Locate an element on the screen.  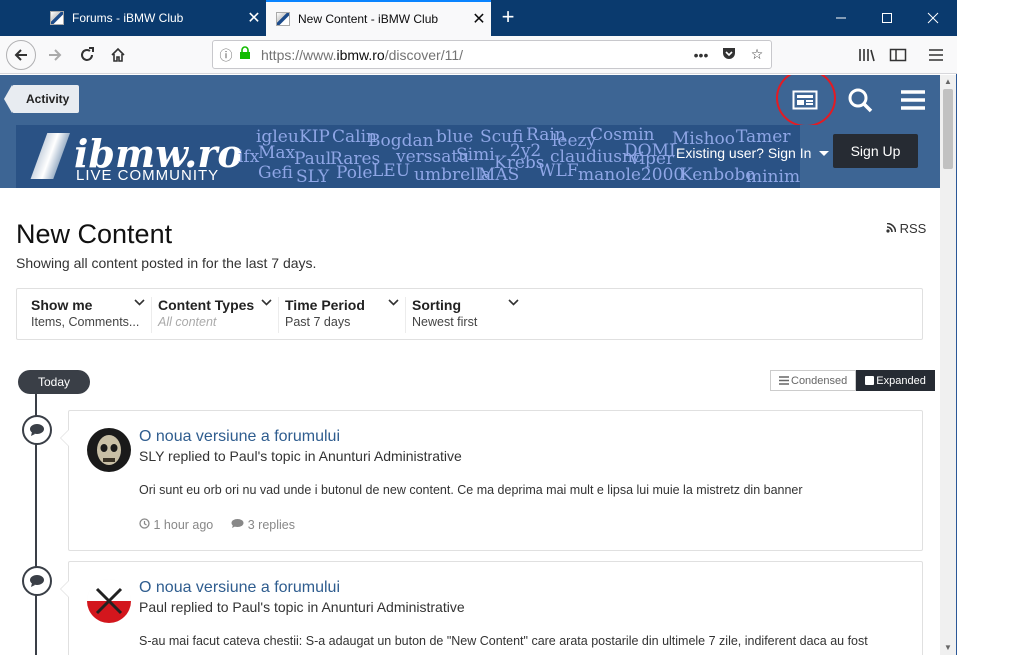
sign-in-link: Existing user? Sign In is located at coordinates (753, 153).